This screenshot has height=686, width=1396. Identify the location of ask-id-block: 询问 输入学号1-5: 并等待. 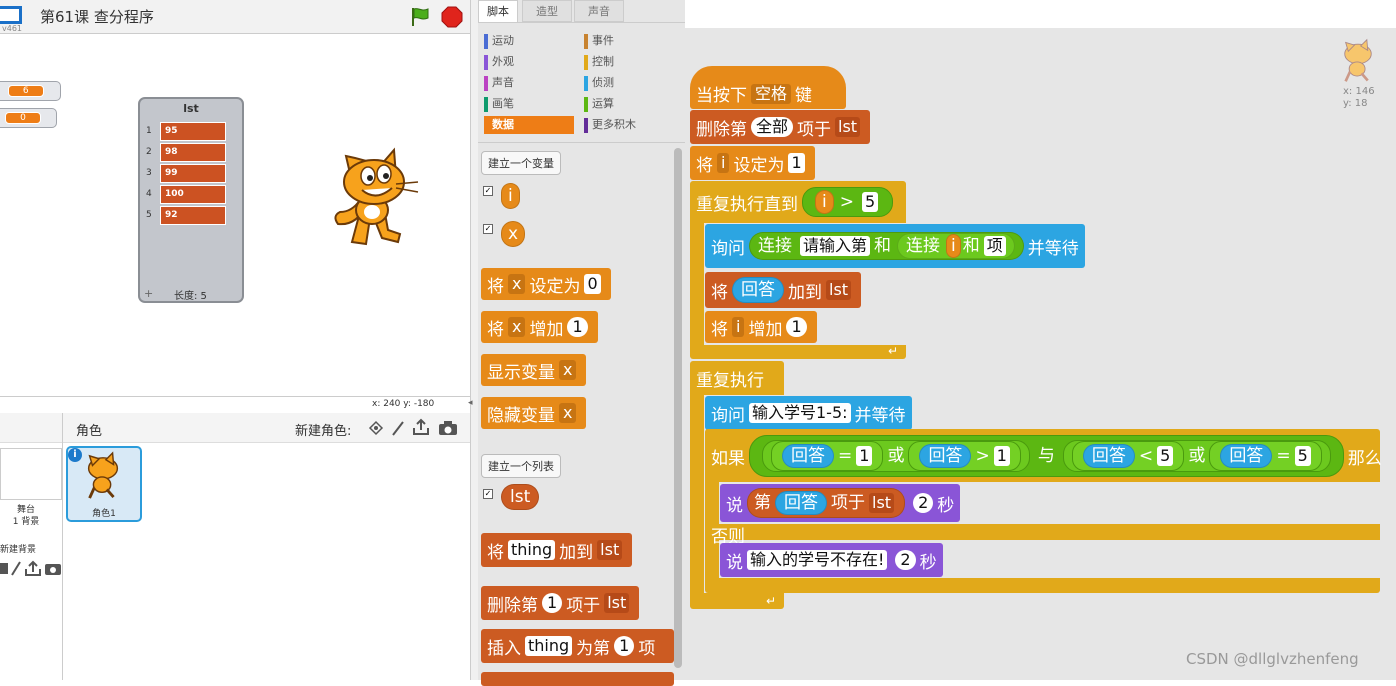
(808, 413).